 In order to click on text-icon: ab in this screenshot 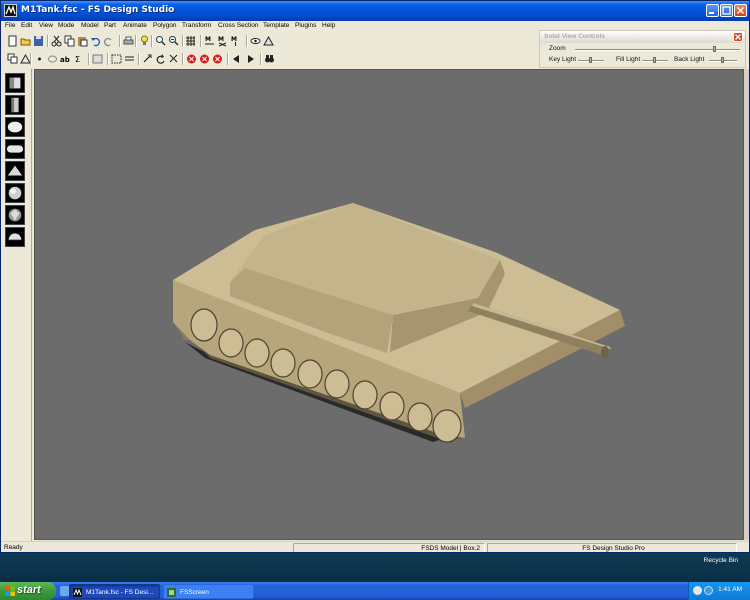, I will do `click(65, 59)`.